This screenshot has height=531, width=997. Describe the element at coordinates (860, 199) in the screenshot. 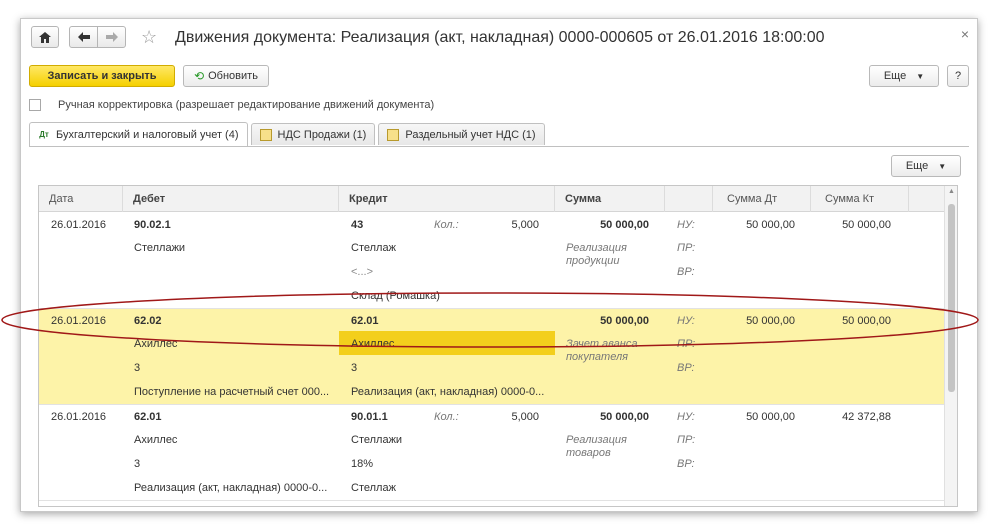

I see `header-sum-kt: Сумма Кт` at that location.